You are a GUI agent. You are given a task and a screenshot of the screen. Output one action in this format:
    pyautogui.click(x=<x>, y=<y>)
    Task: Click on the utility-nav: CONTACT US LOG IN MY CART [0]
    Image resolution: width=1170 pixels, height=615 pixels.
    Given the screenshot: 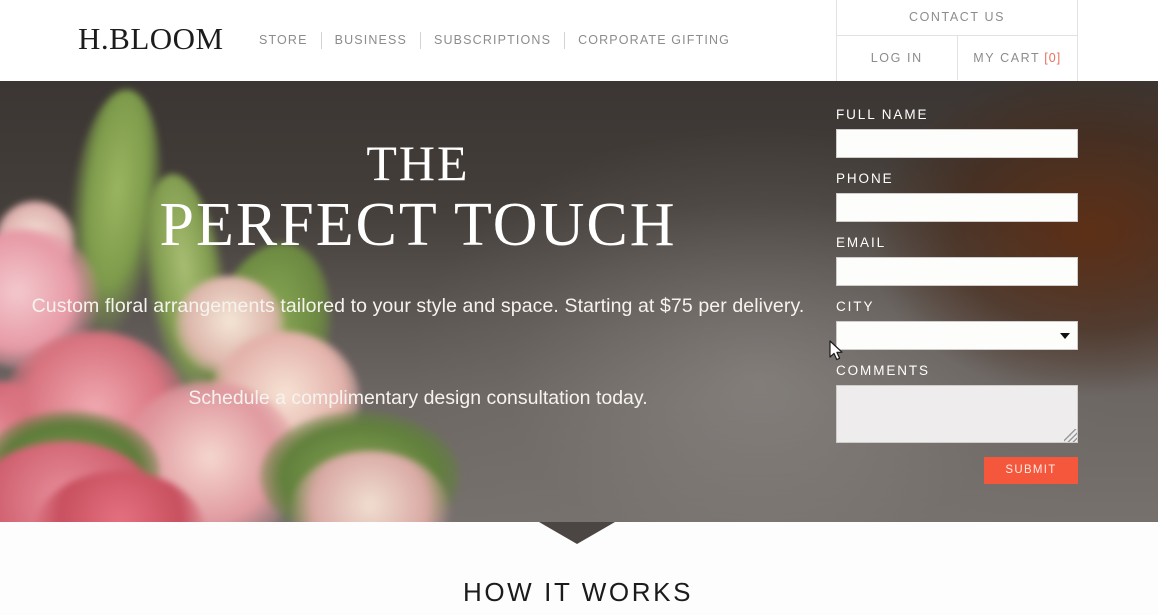 What is the action you would take?
    pyautogui.click(x=957, y=40)
    